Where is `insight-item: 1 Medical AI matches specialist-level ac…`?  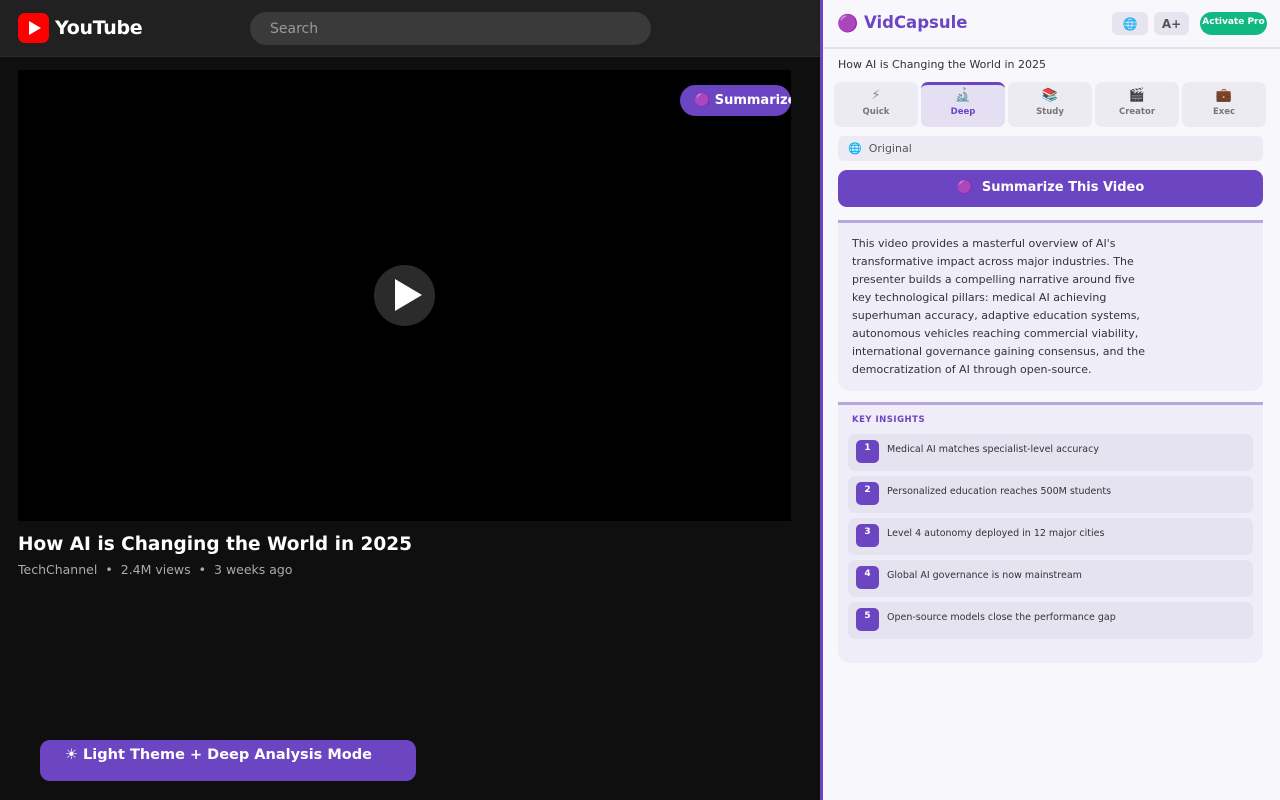
insight-item: 1 Medical AI matches specialist-level ac… is located at coordinates (1050, 452).